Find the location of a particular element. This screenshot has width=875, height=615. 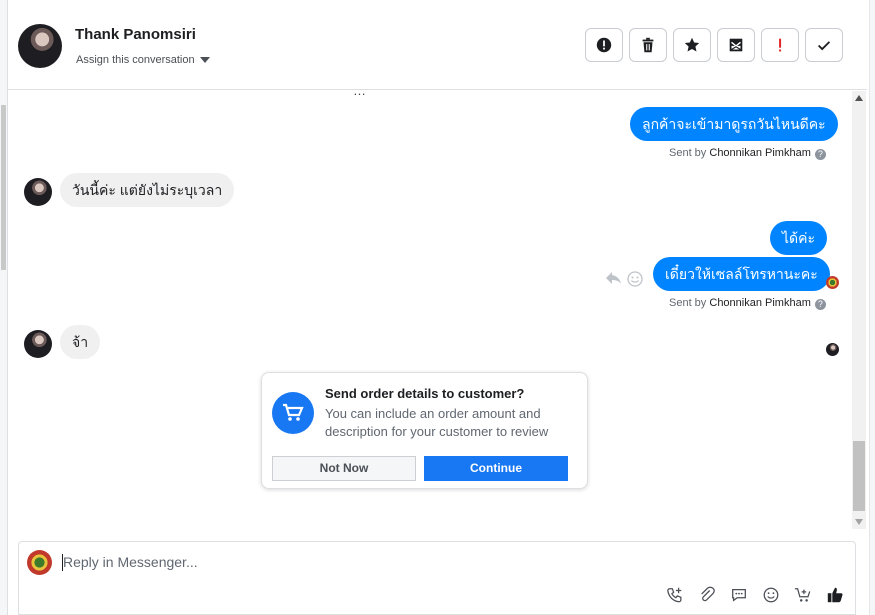

star-icon is located at coordinates (692, 44).